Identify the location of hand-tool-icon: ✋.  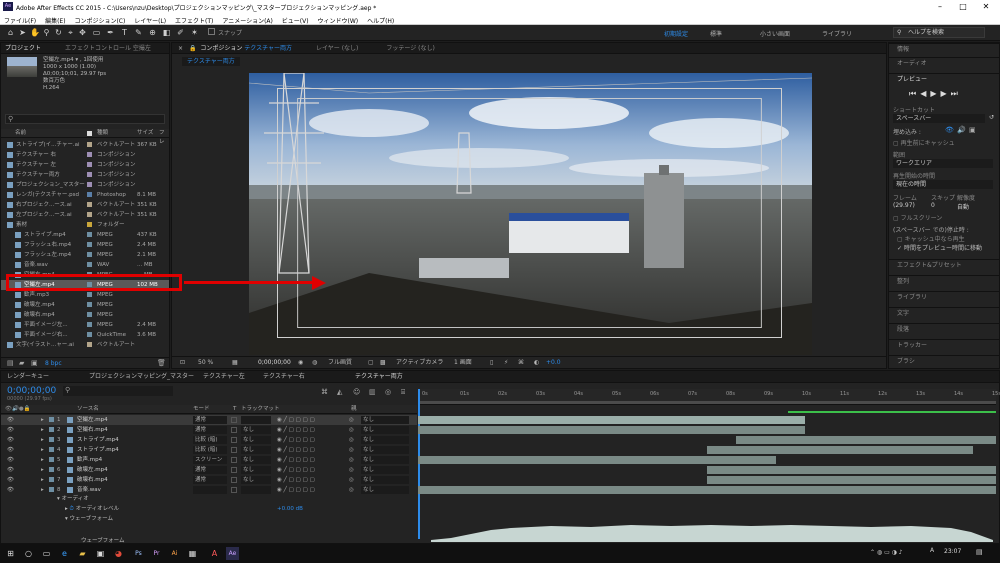
(35, 32).